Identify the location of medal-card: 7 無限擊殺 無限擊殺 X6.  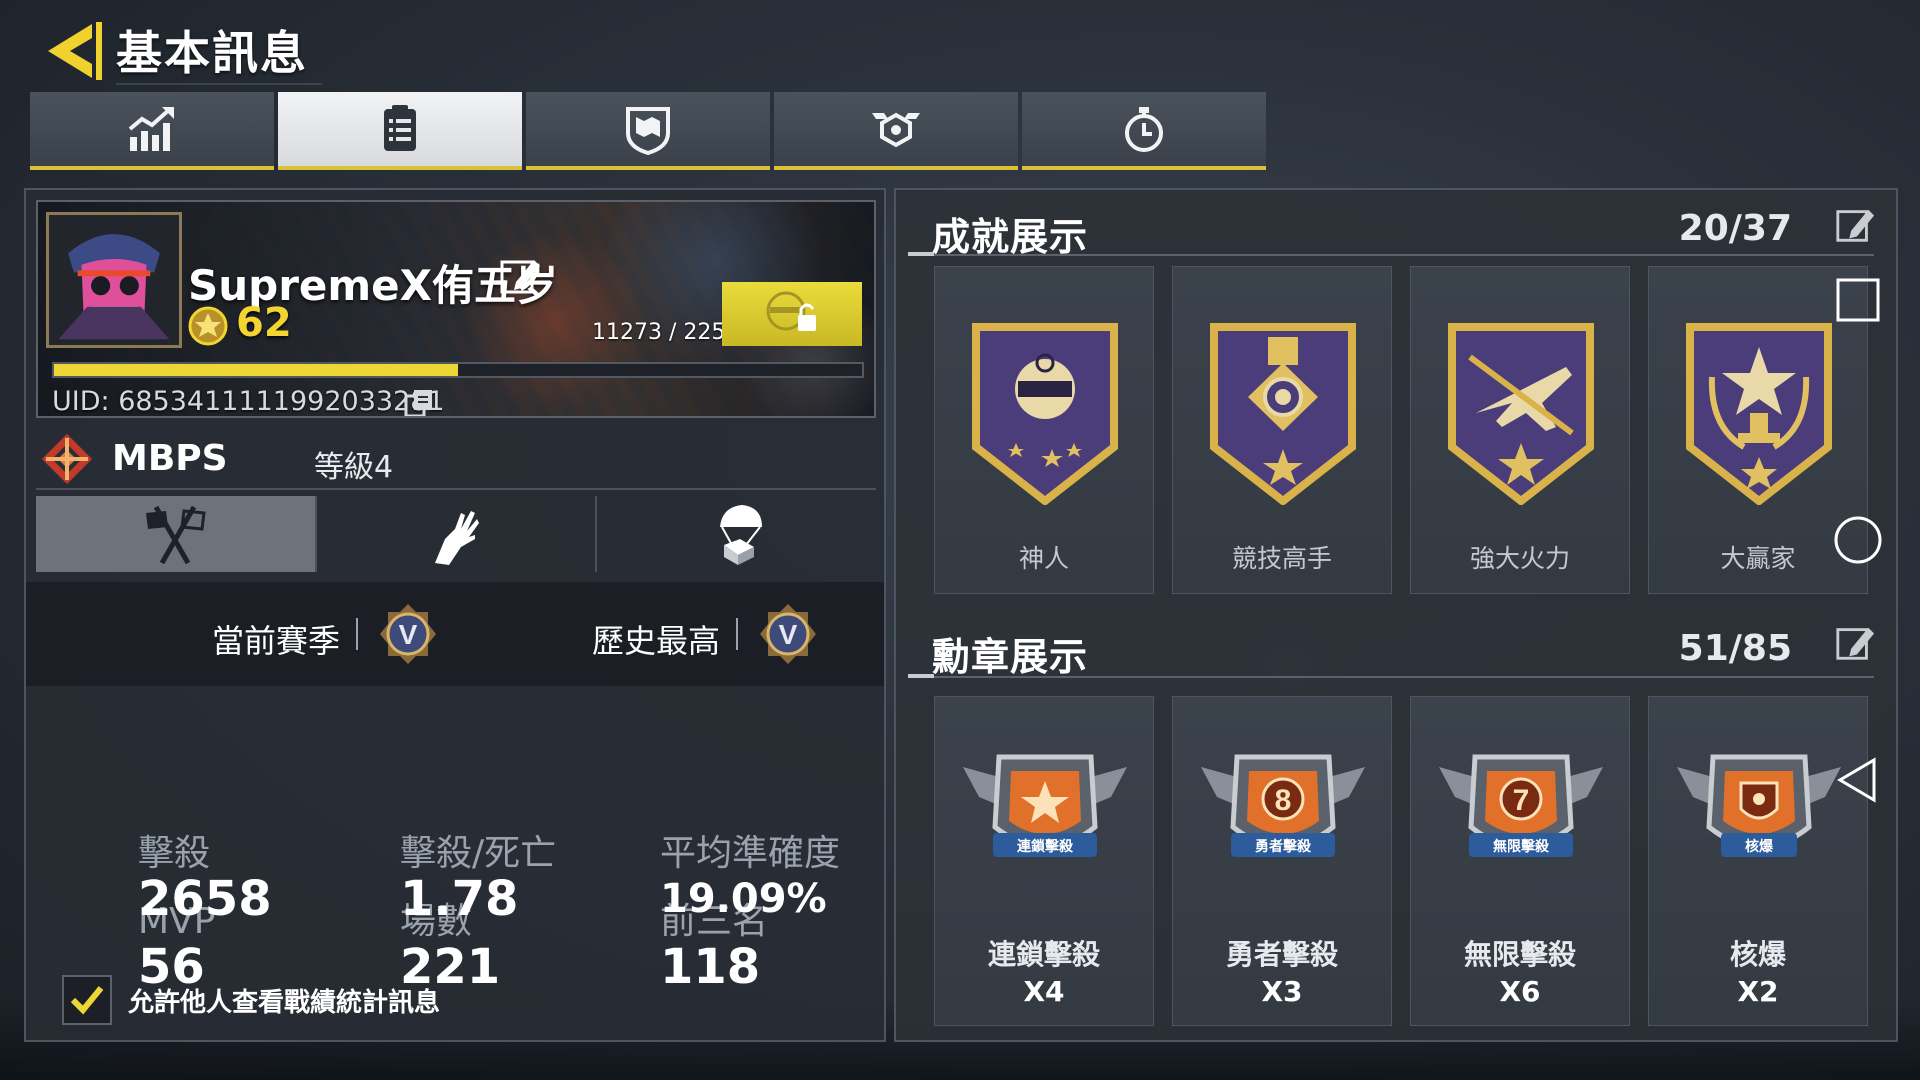
(1520, 861).